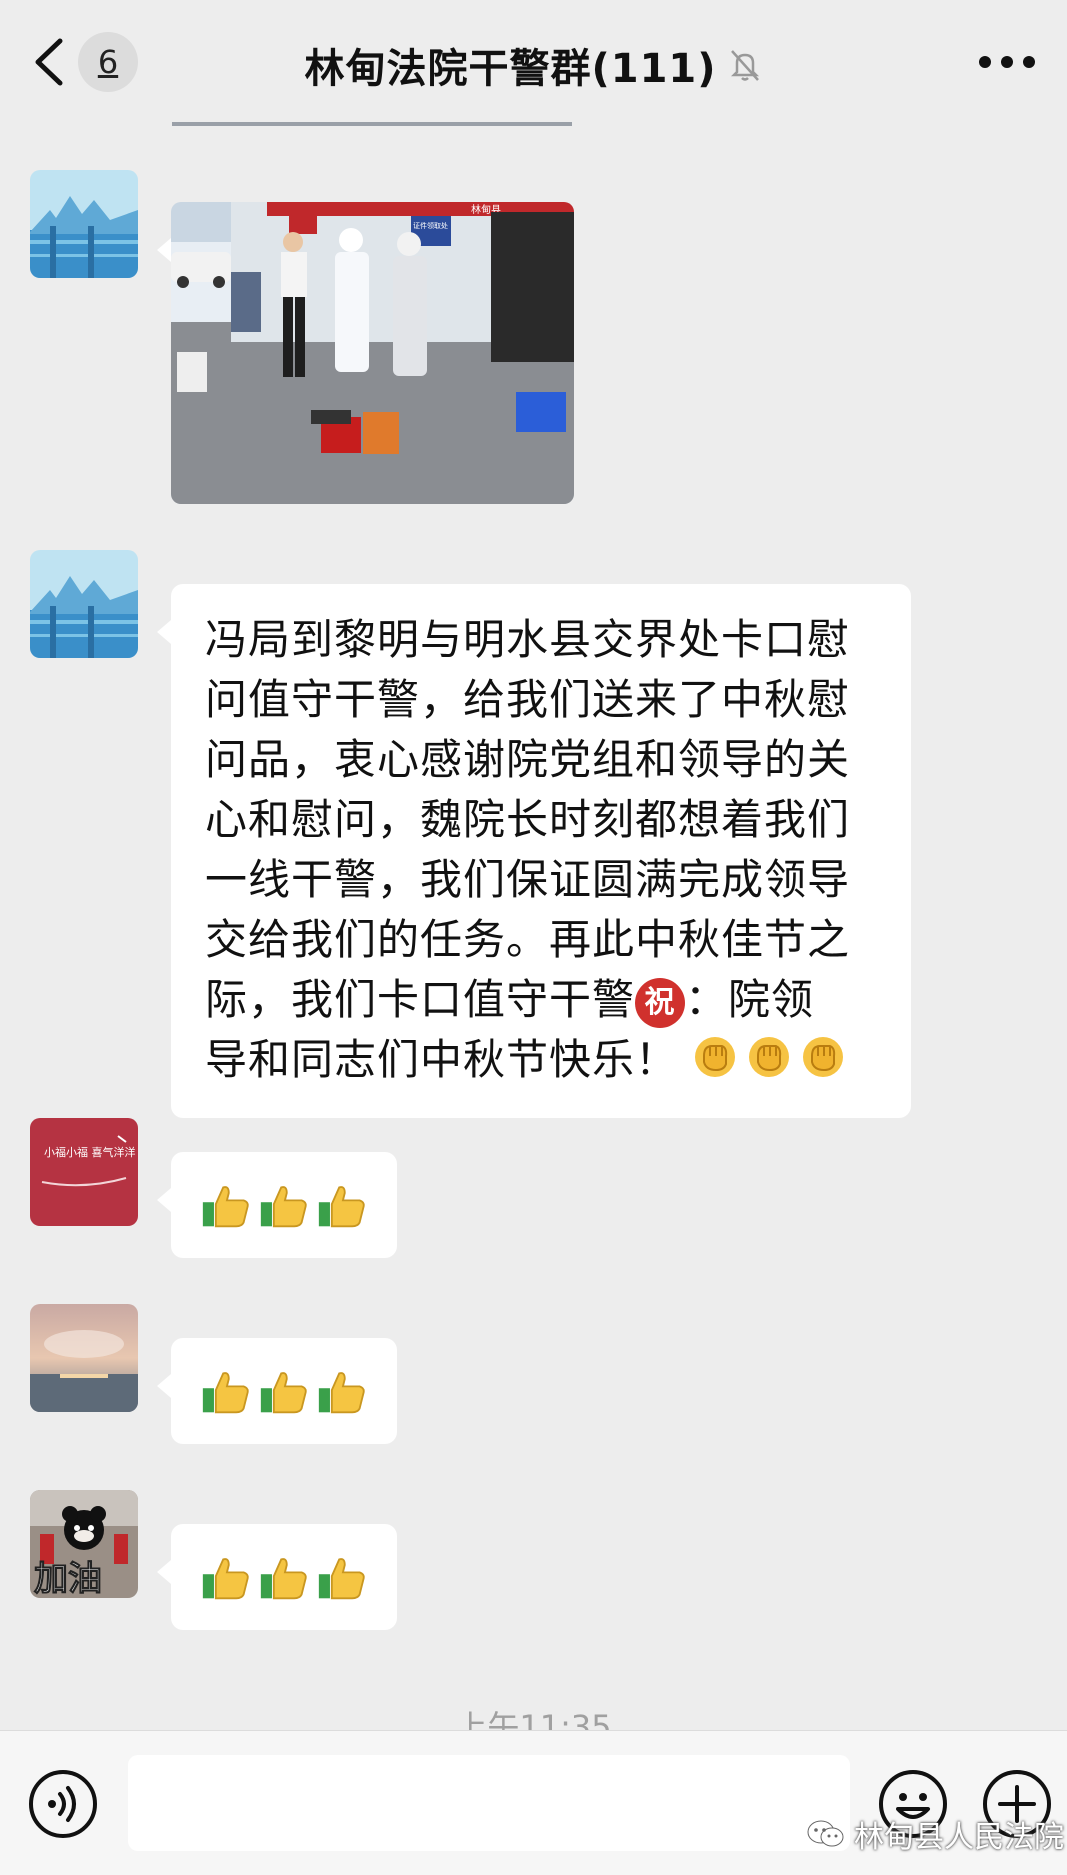  Describe the element at coordinates (825, 1833) in the screenshot. I see `wechat-logo-icon` at that location.